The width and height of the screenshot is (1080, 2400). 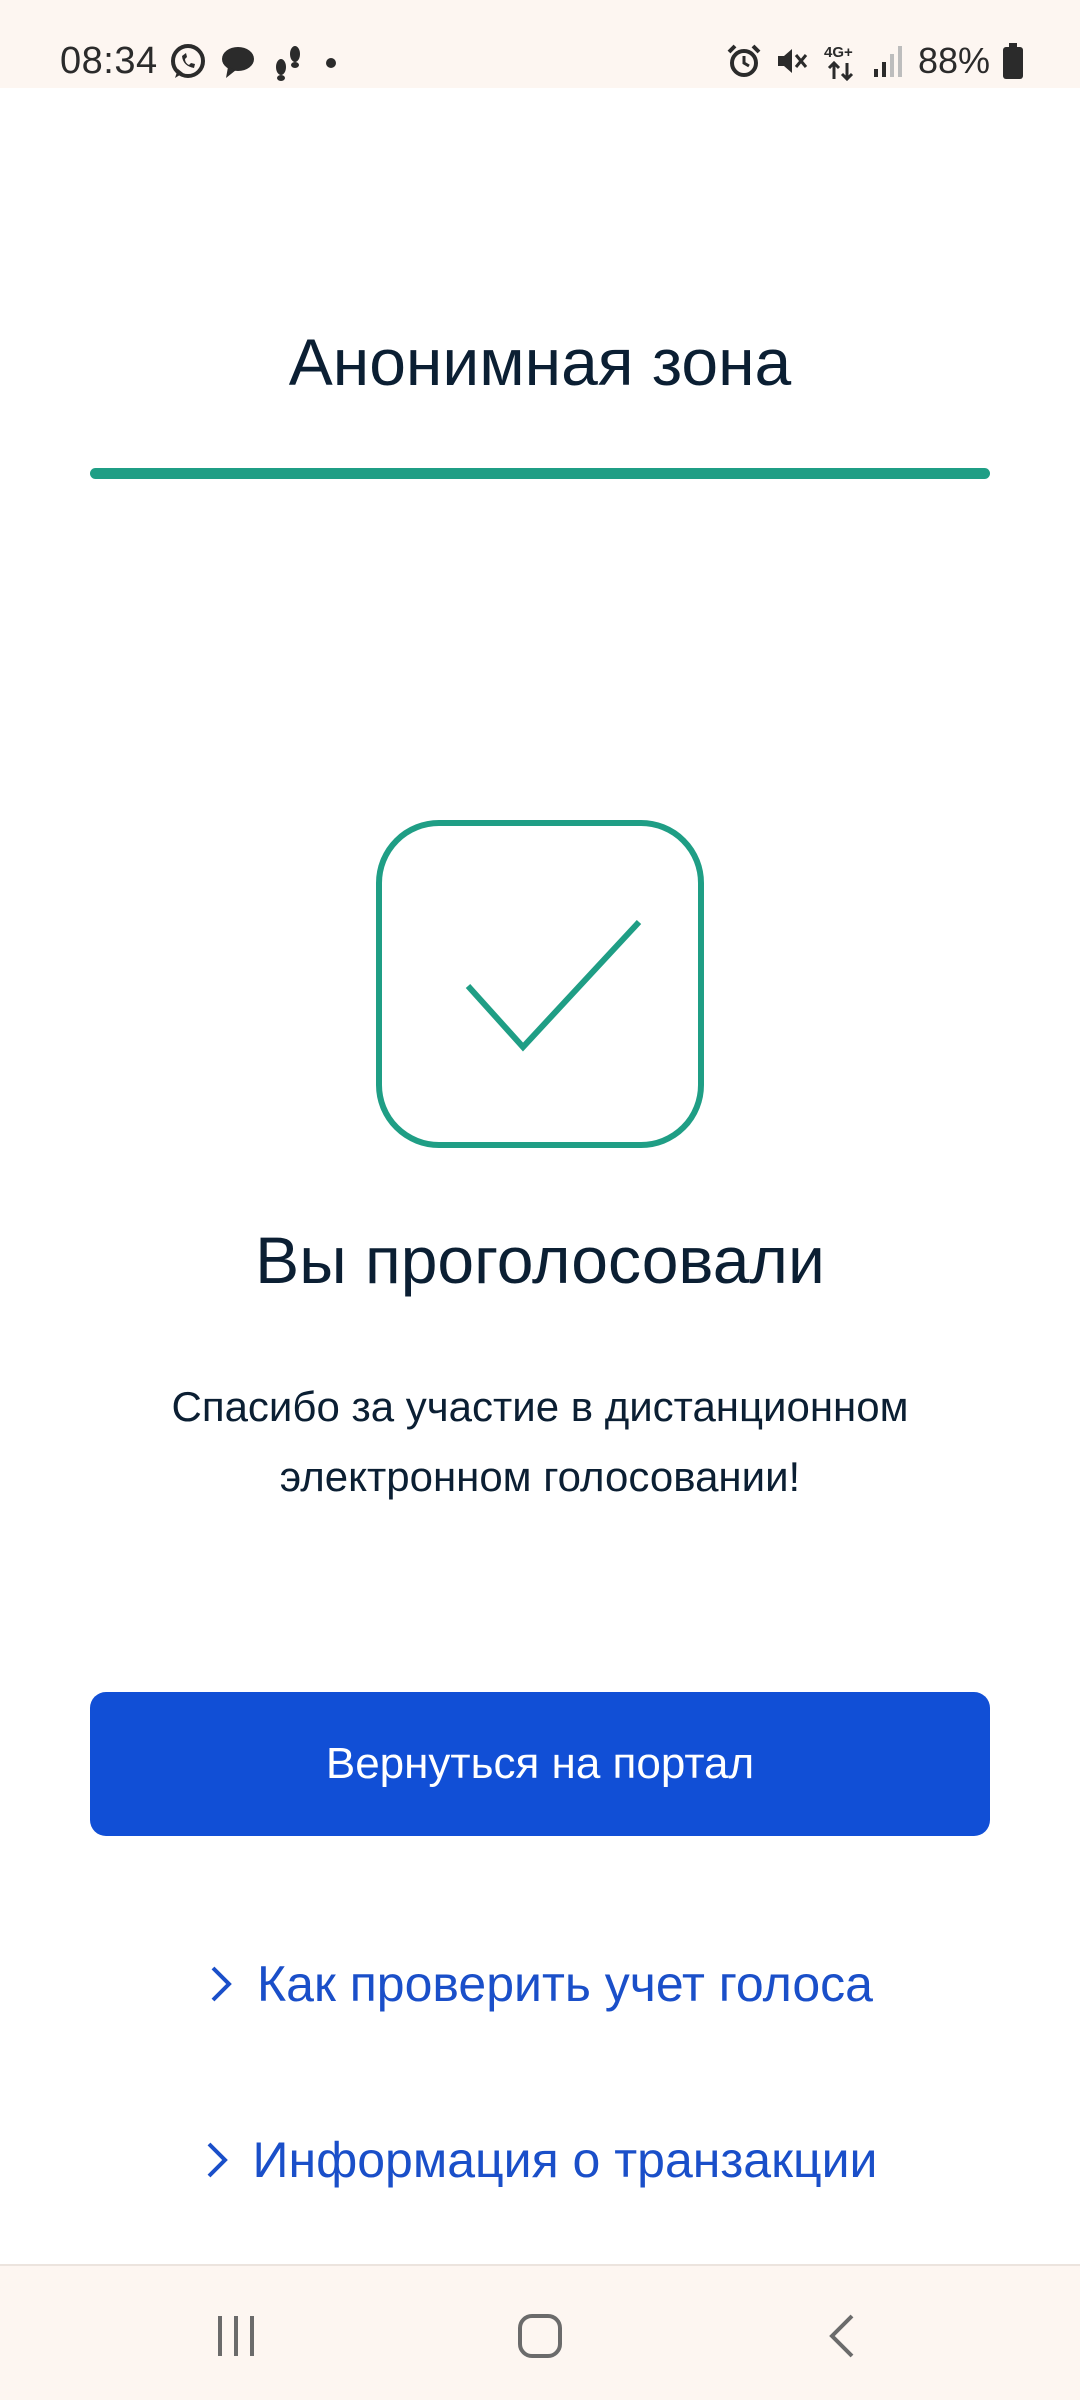 I want to click on battery-percent: 88%, so click(x=953, y=60).